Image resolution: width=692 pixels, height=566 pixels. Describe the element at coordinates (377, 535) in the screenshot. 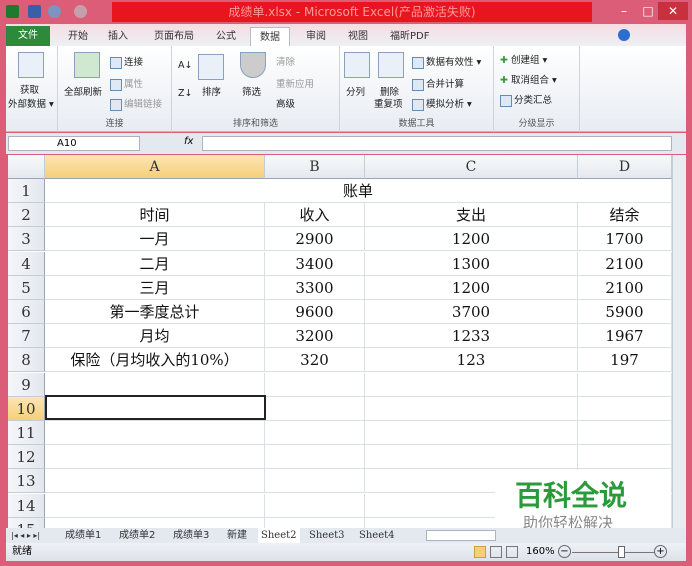

I see `sheet-tab: Sheet4` at that location.